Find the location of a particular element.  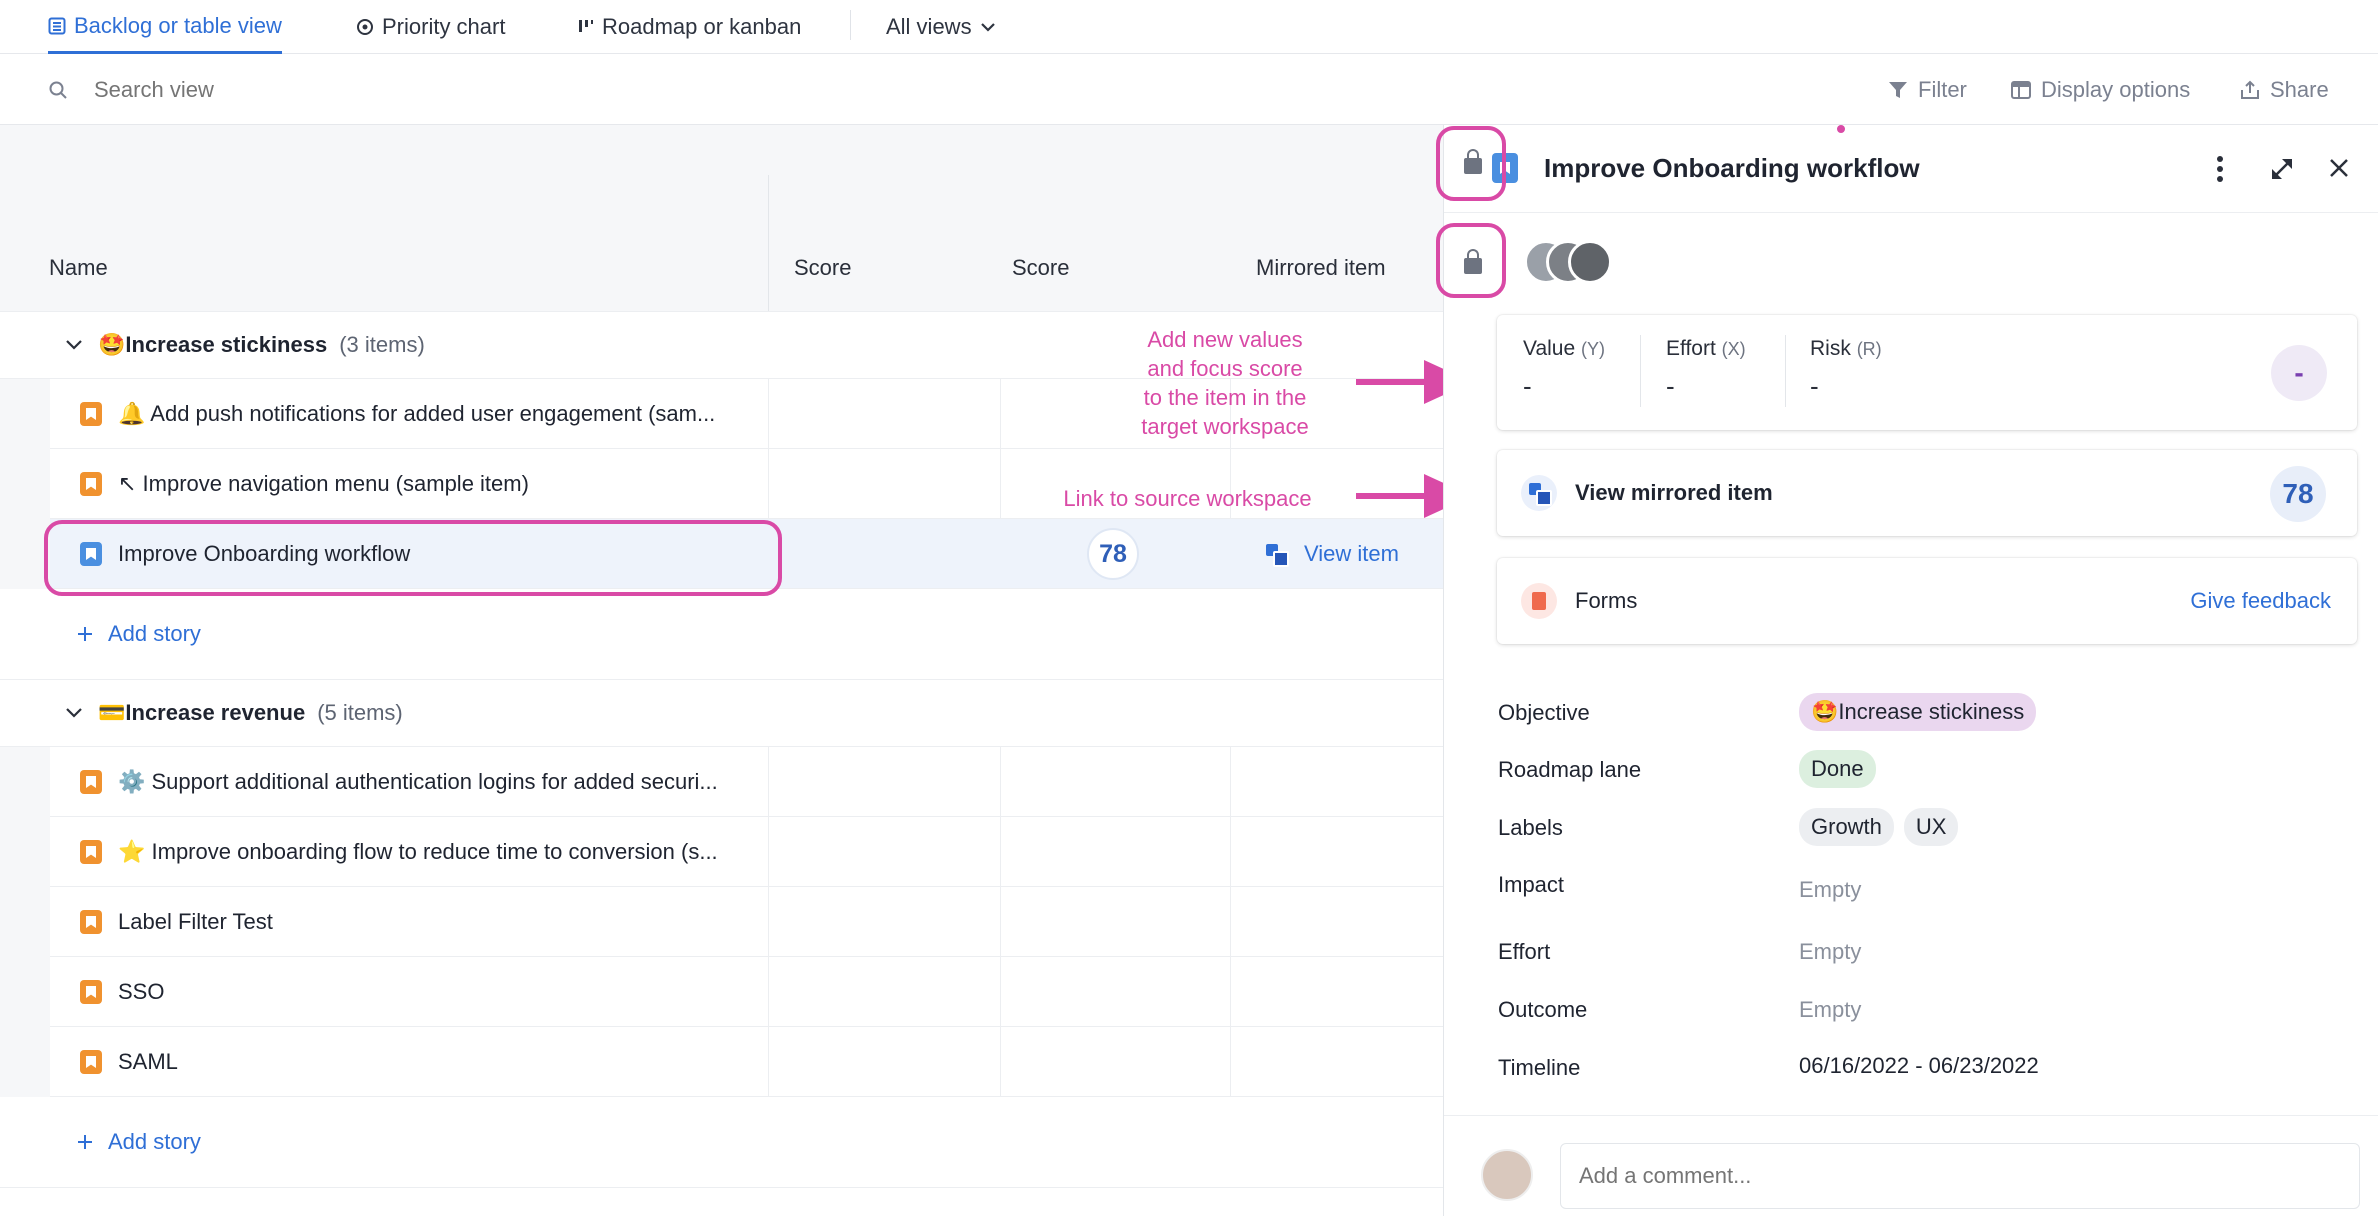

tab-label: Priority chart is located at coordinates (444, 26).